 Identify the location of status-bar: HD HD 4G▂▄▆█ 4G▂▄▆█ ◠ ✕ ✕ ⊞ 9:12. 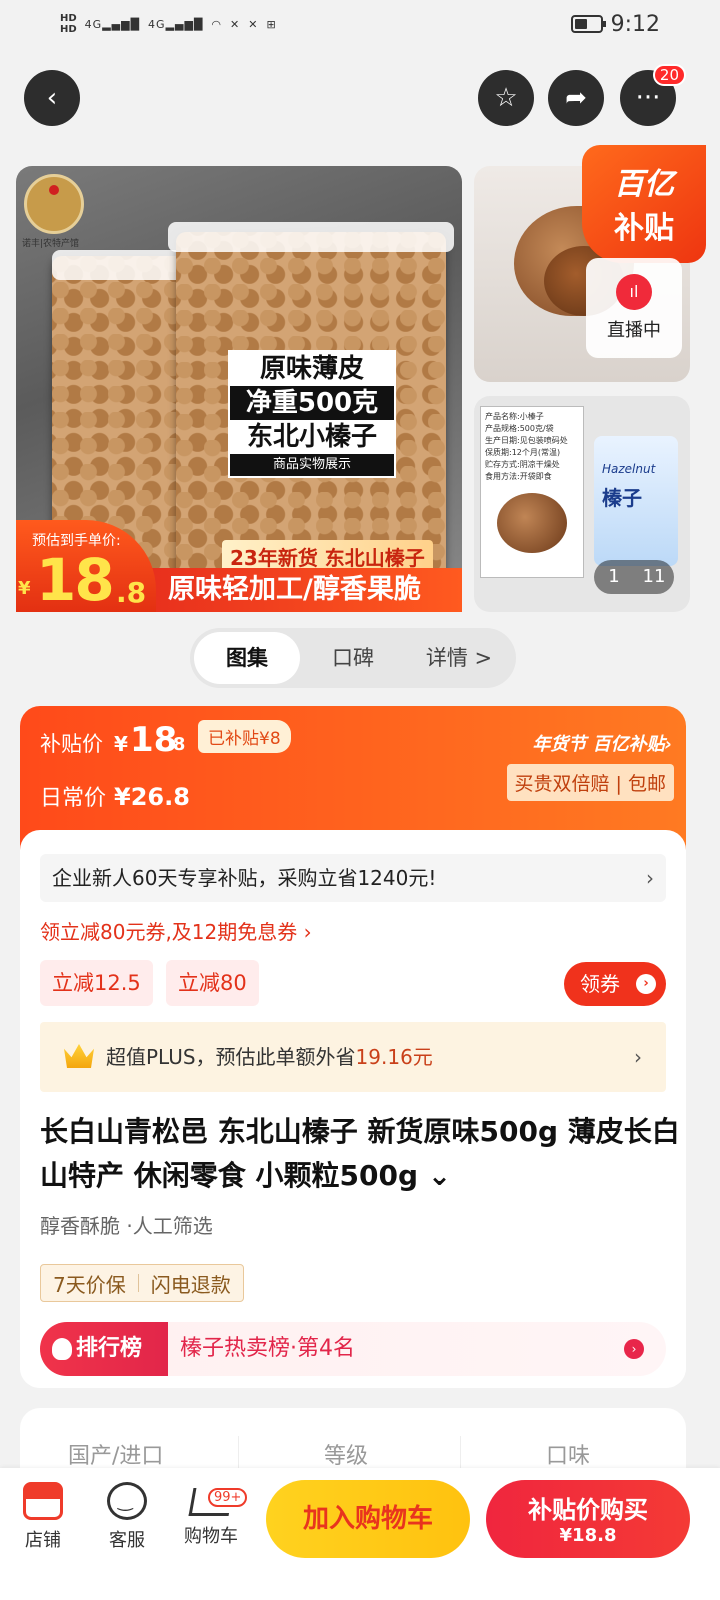
(360, 24).